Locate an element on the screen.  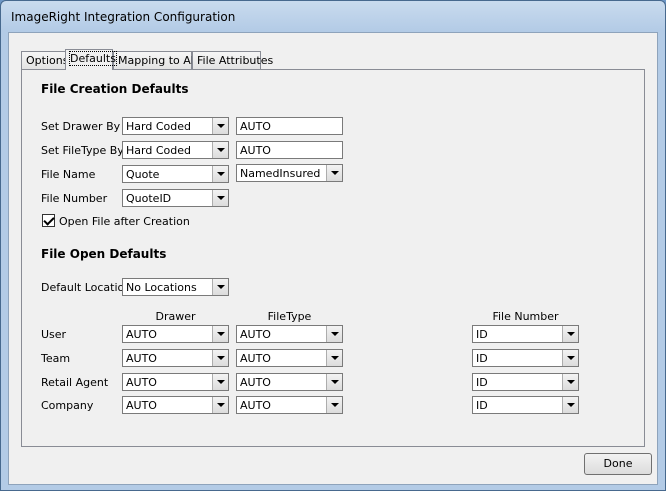
drawer-value-input: AUTO is located at coordinates (289, 126).